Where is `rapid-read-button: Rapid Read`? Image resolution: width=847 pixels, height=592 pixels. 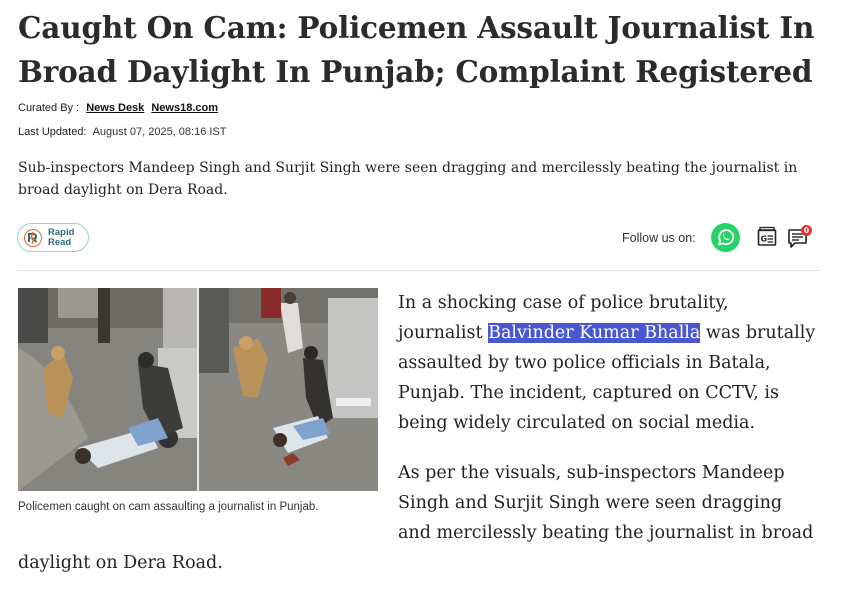
rapid-read-button: Rapid Read is located at coordinates (53, 237).